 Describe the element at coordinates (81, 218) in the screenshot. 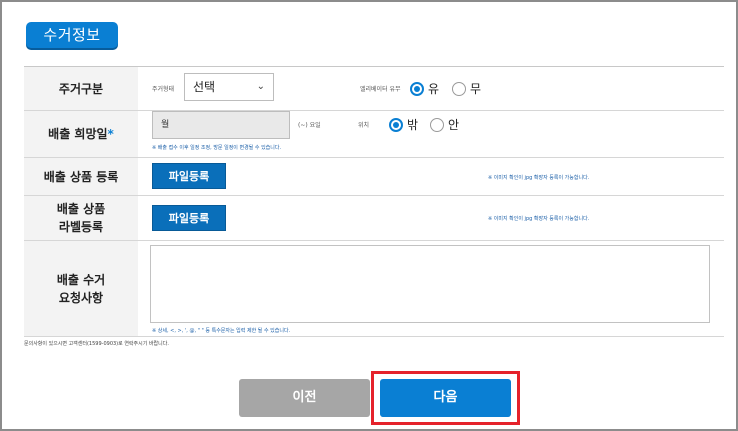

I see `label-label-register: 배출 상품 라벨등록` at that location.